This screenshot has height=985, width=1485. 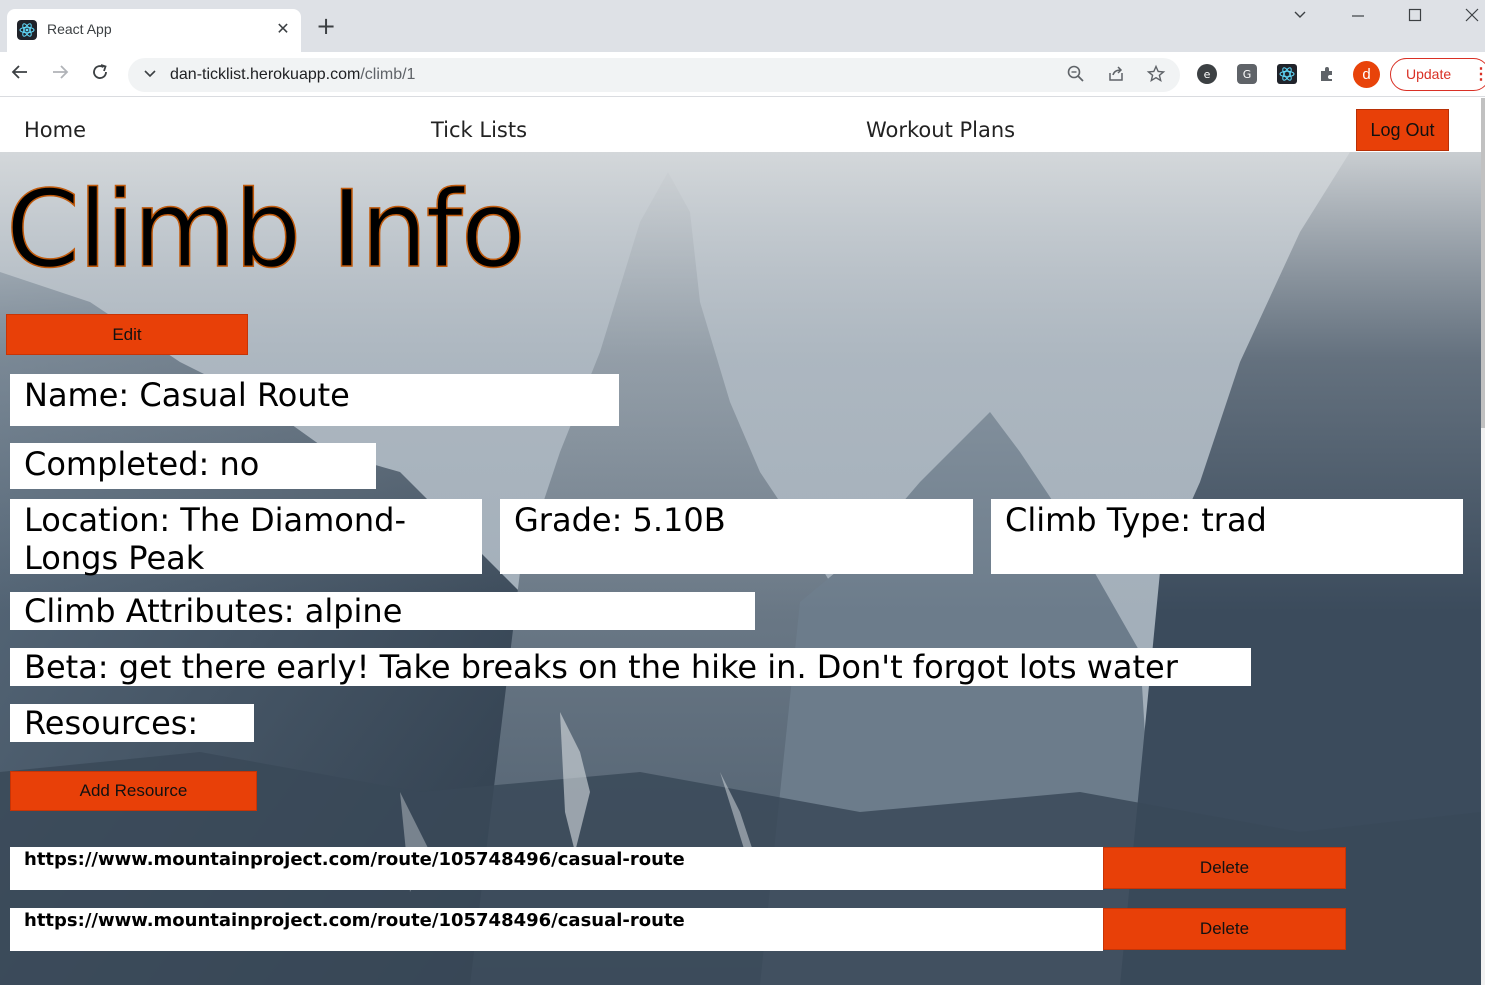 What do you see at coordinates (127, 334) in the screenshot?
I see `edit-button: Edit` at bounding box center [127, 334].